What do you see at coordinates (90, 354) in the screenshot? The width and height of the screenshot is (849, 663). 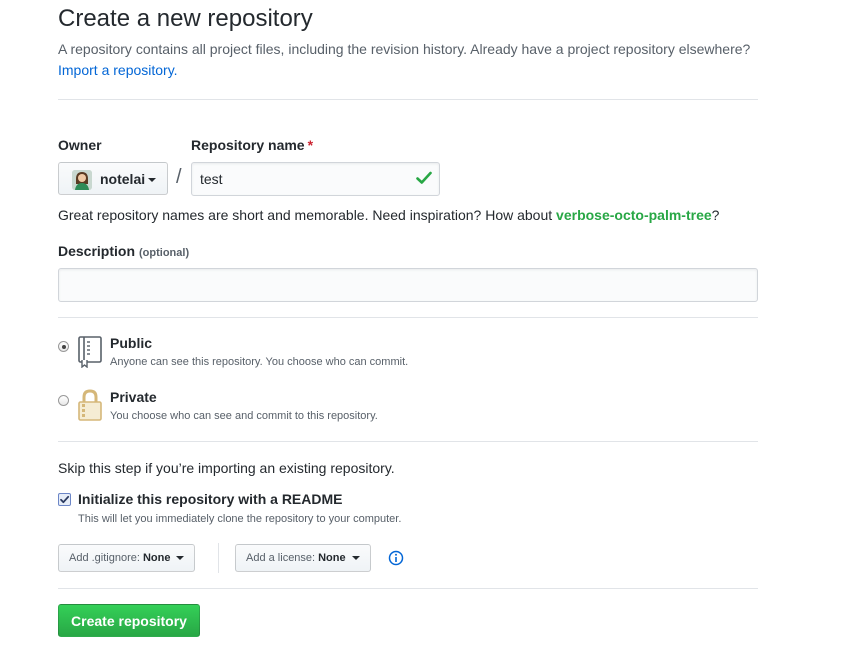 I see `repo-book-icon` at bounding box center [90, 354].